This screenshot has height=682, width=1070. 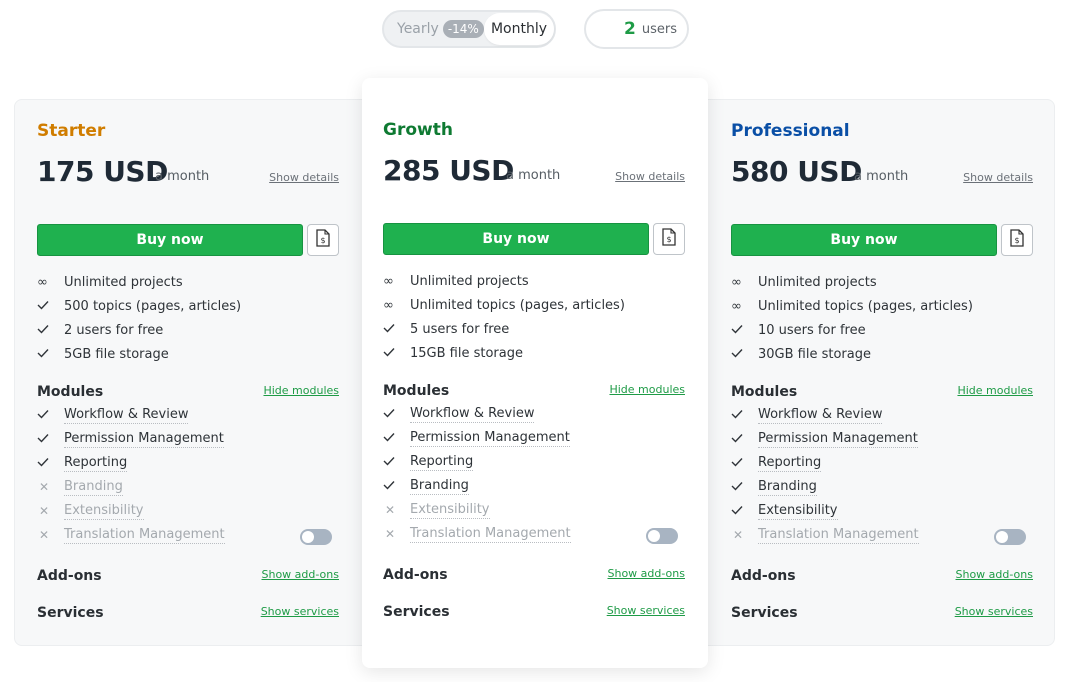 What do you see at coordinates (188, 574) in the screenshot?
I see `addons-header: Add-ons Show add-ons` at bounding box center [188, 574].